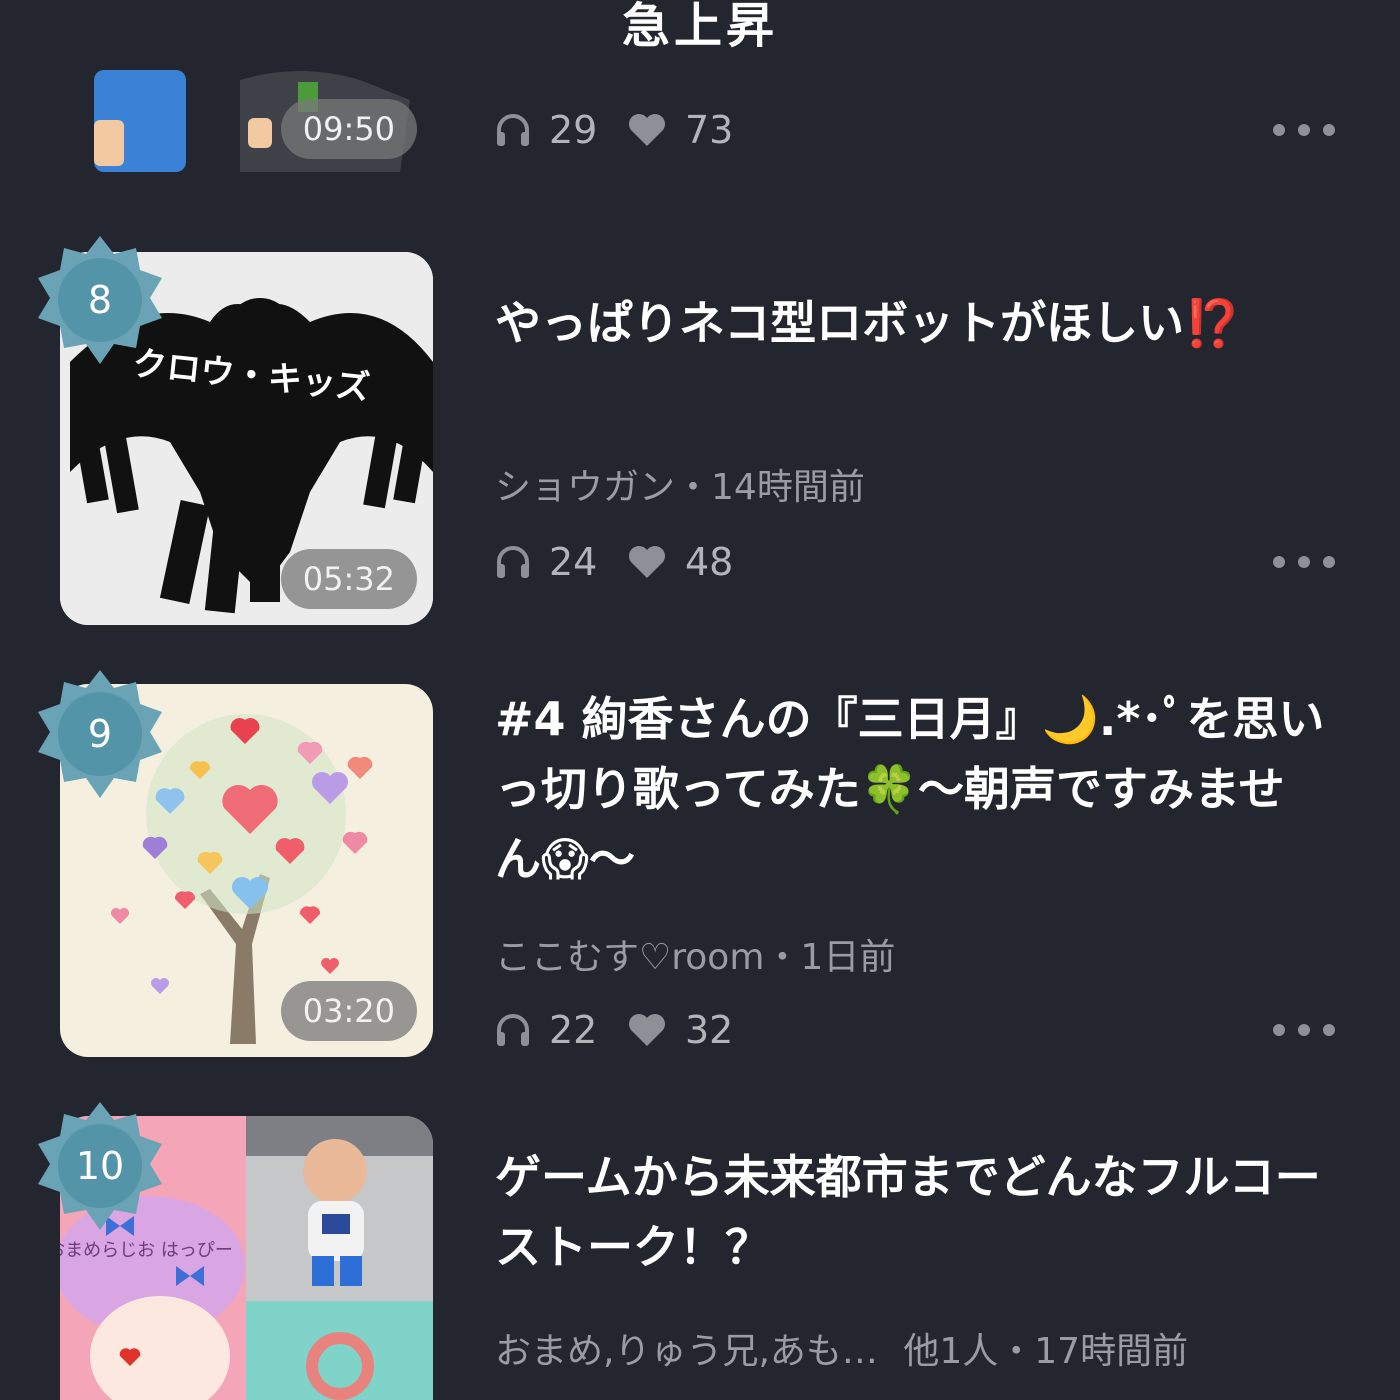  What do you see at coordinates (709, 130) in the screenshot?
I see `like-count: 73` at bounding box center [709, 130].